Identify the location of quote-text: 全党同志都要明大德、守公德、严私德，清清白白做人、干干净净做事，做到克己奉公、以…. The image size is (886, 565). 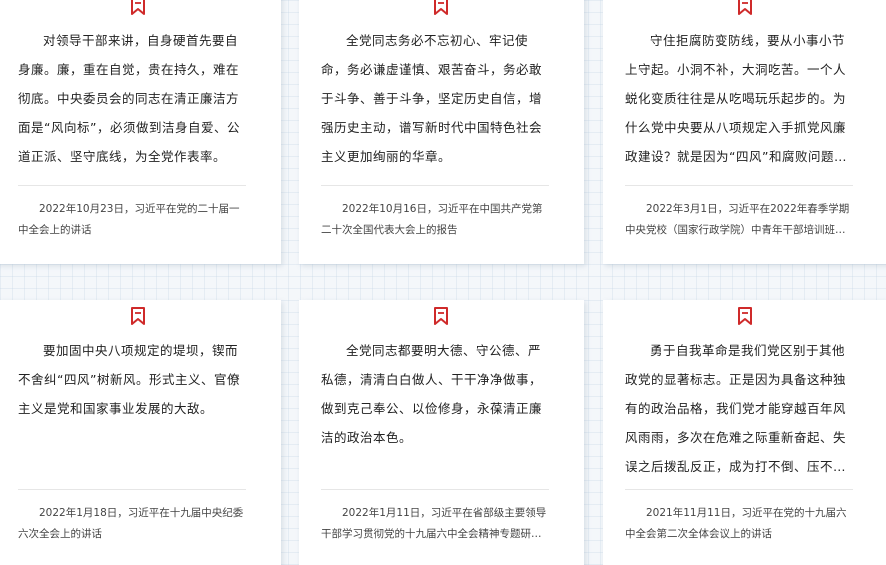
(432, 394).